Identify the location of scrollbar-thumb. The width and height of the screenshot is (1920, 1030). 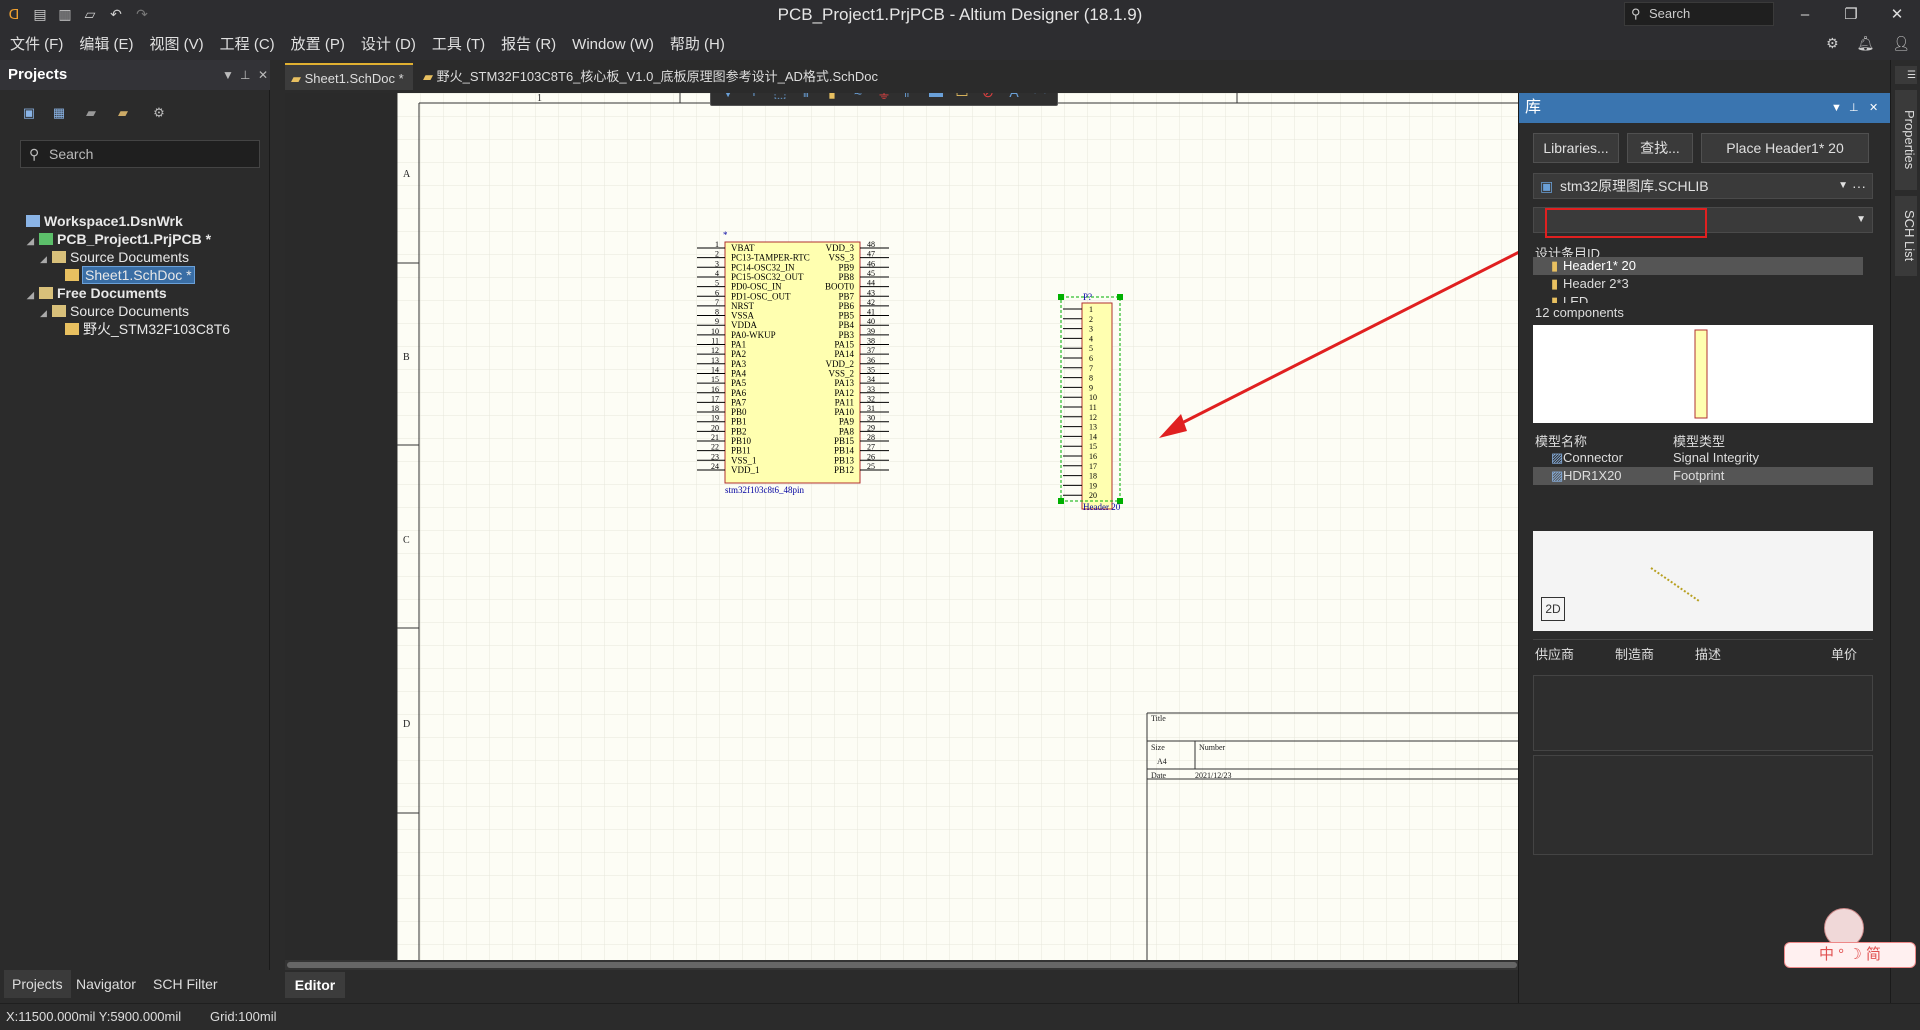
(902, 965).